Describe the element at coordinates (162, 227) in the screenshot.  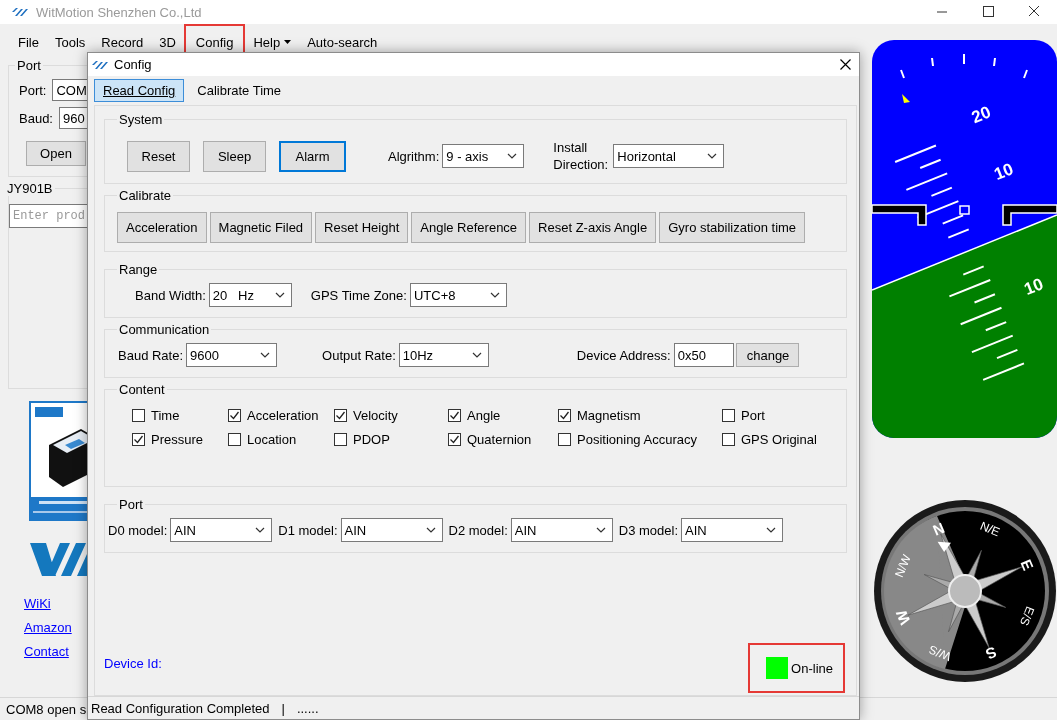
I see `calibrate-button: Acceleration` at that location.